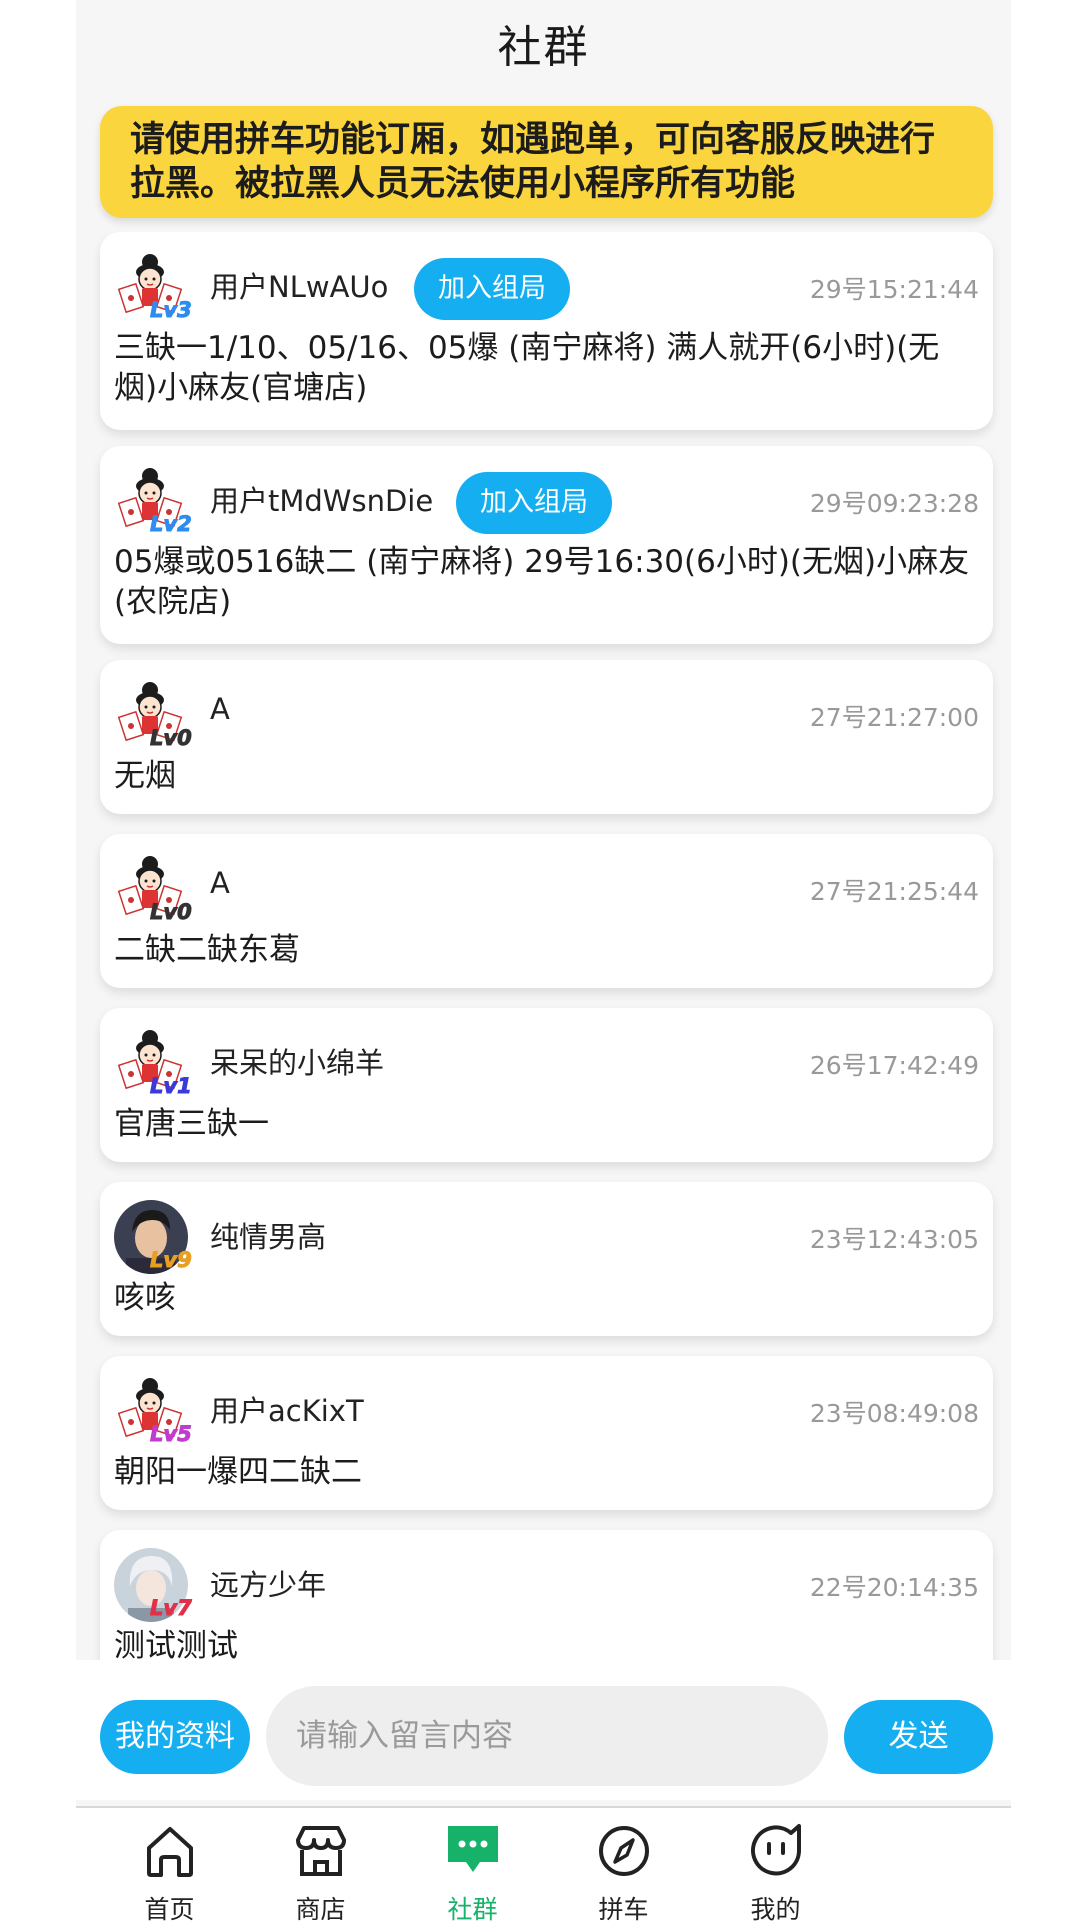 This screenshot has width=1086, height=1930. I want to click on tab-mine: 我的, so click(775, 1869).